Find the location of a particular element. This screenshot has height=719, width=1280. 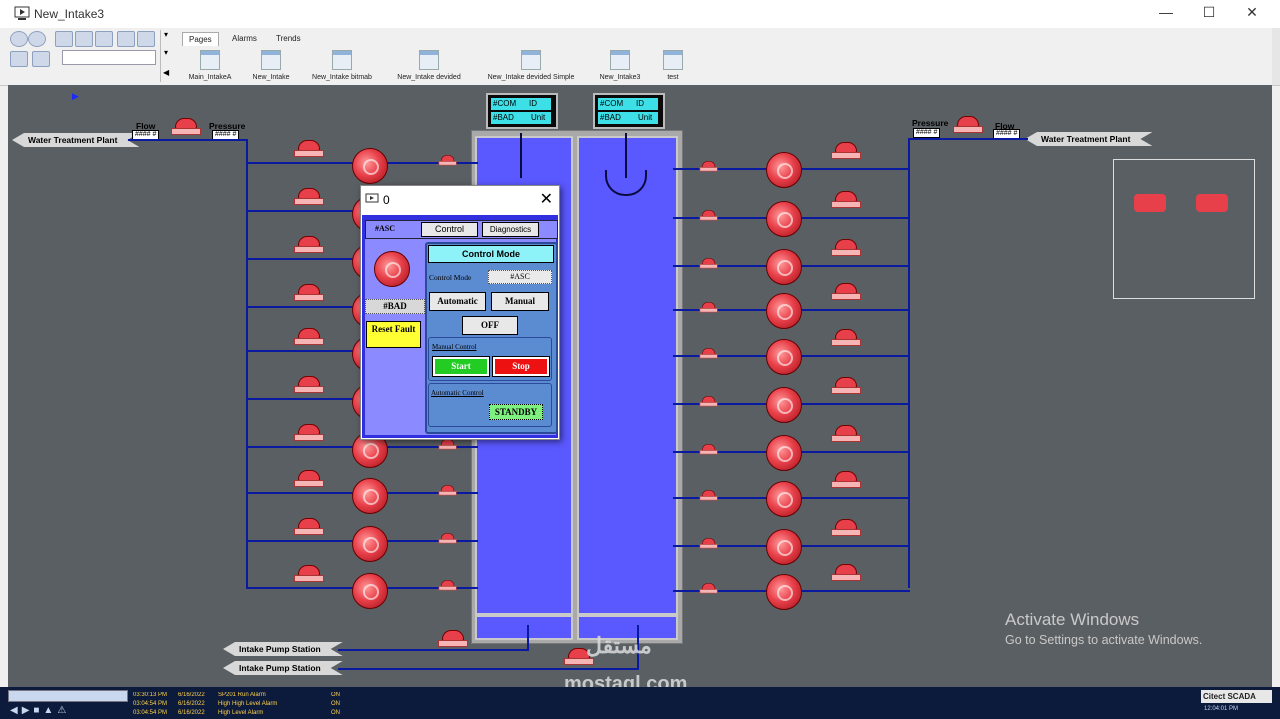

page-item: test is located at coordinates (673, 65).